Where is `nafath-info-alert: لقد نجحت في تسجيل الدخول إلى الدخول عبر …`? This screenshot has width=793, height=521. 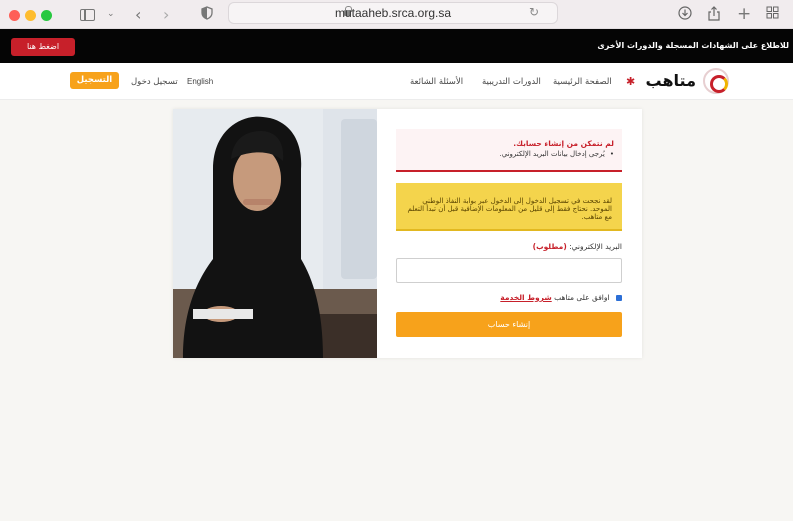
nafath-info-alert: لقد نجحت في تسجيل الدخول إلى الدخول عبر … is located at coordinates (509, 207).